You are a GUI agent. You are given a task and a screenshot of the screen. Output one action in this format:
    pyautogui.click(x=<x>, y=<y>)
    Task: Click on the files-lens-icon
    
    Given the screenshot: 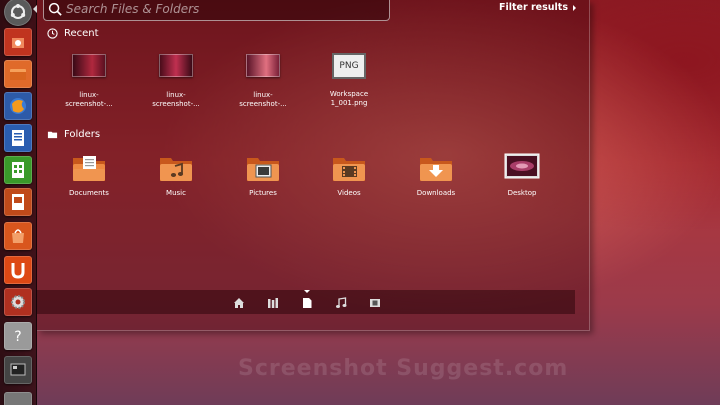 What is the action you would take?
    pyautogui.click(x=306, y=302)
    